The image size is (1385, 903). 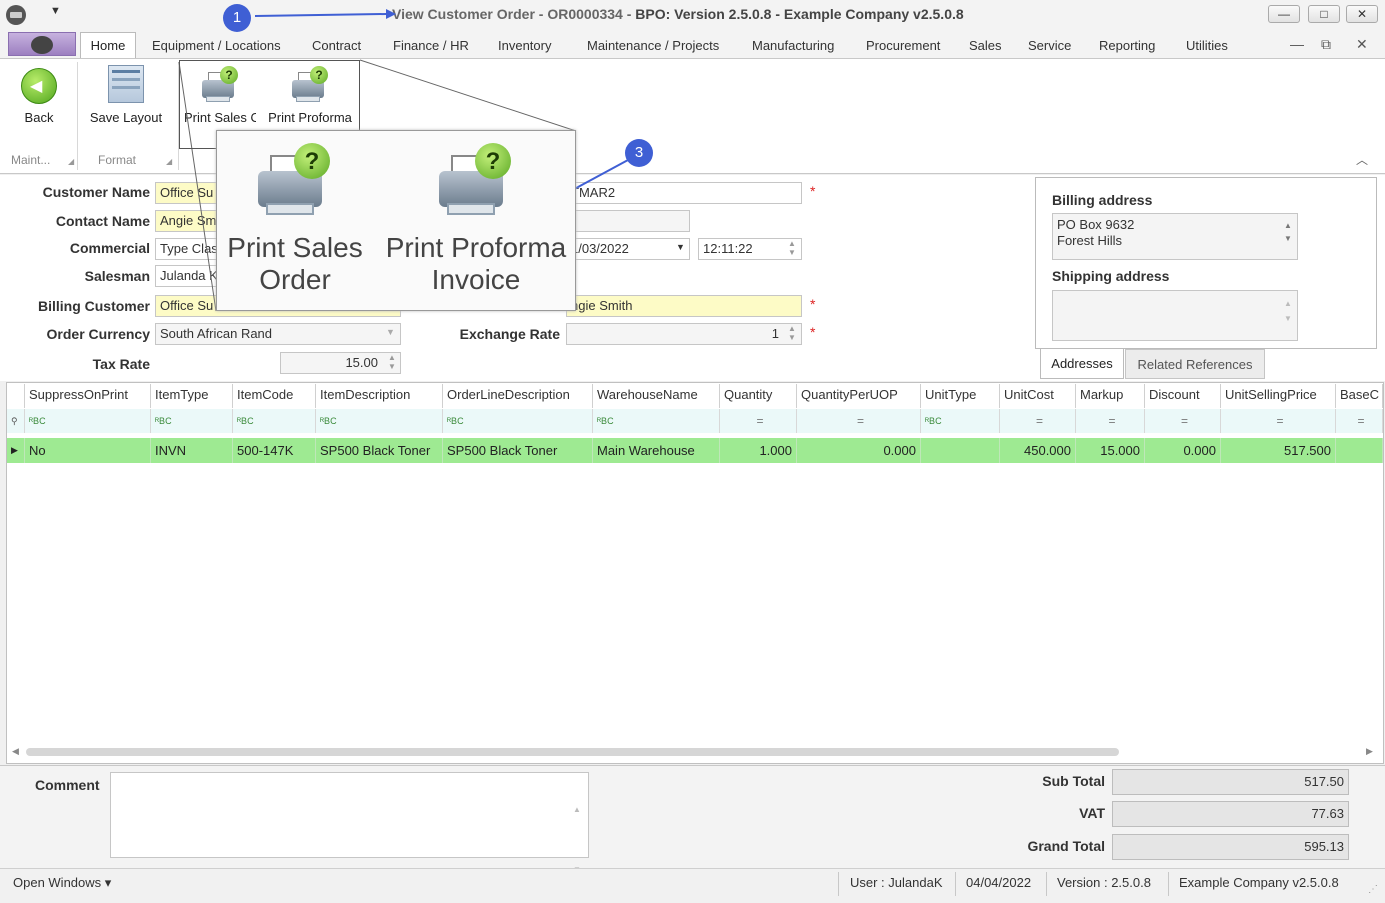 What do you see at coordinates (295, 247) in the screenshot?
I see `zoom-label-line: Print Sales` at bounding box center [295, 247].